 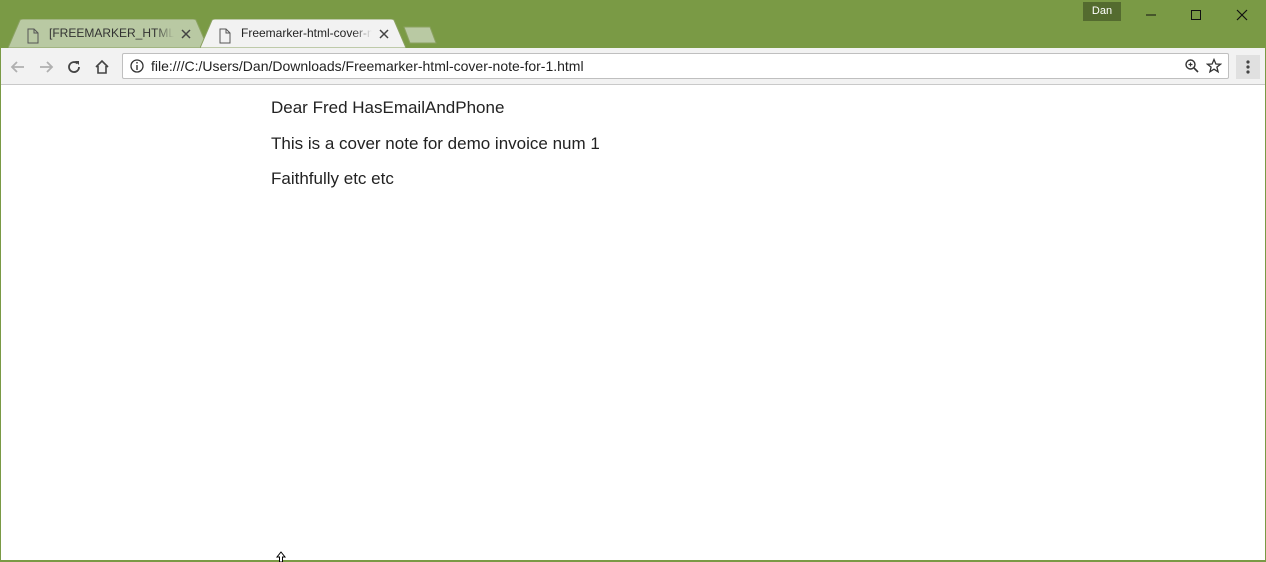 I want to click on home-button, so click(x=102, y=67).